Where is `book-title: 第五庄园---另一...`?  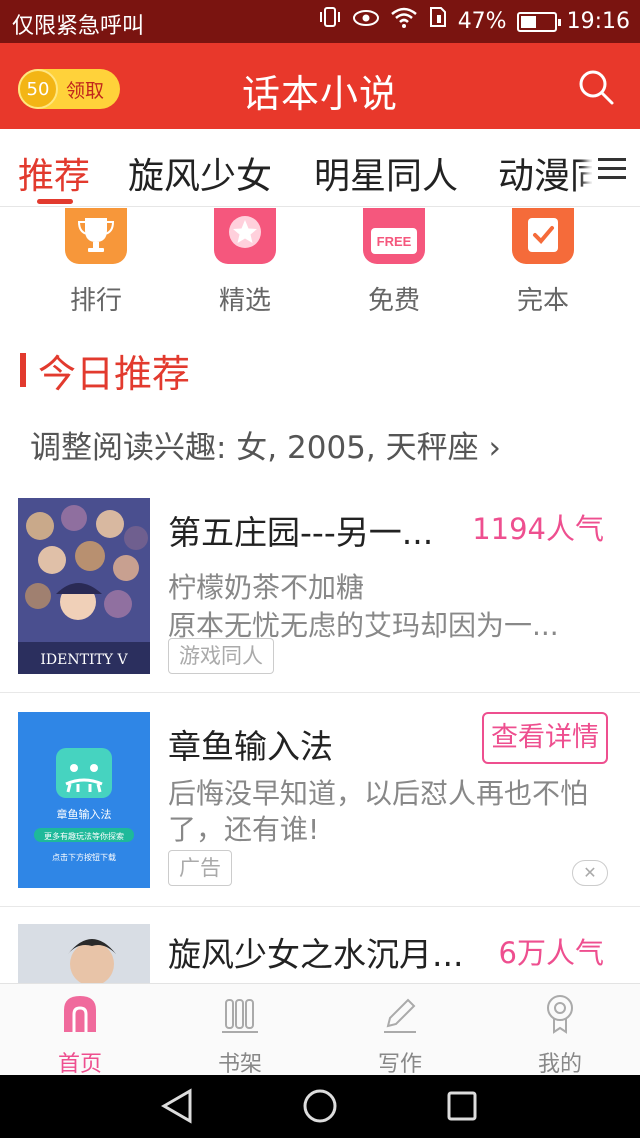
book-title: 第五庄园---另一... is located at coordinates (301, 532).